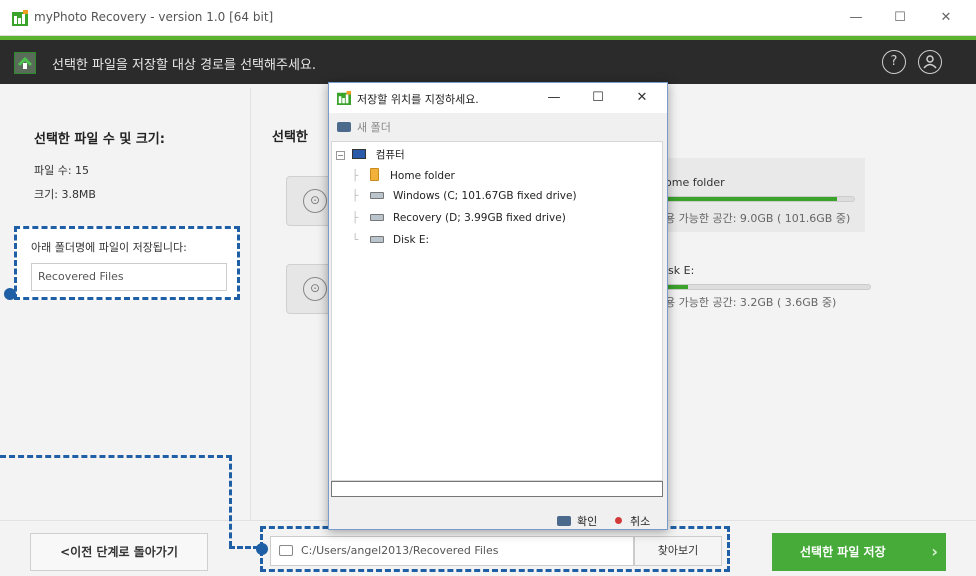  I want to click on drive-card-e: isk E: 용 가능한 공간: 3.2GB ( 3.6GB 중), so click(758, 286).